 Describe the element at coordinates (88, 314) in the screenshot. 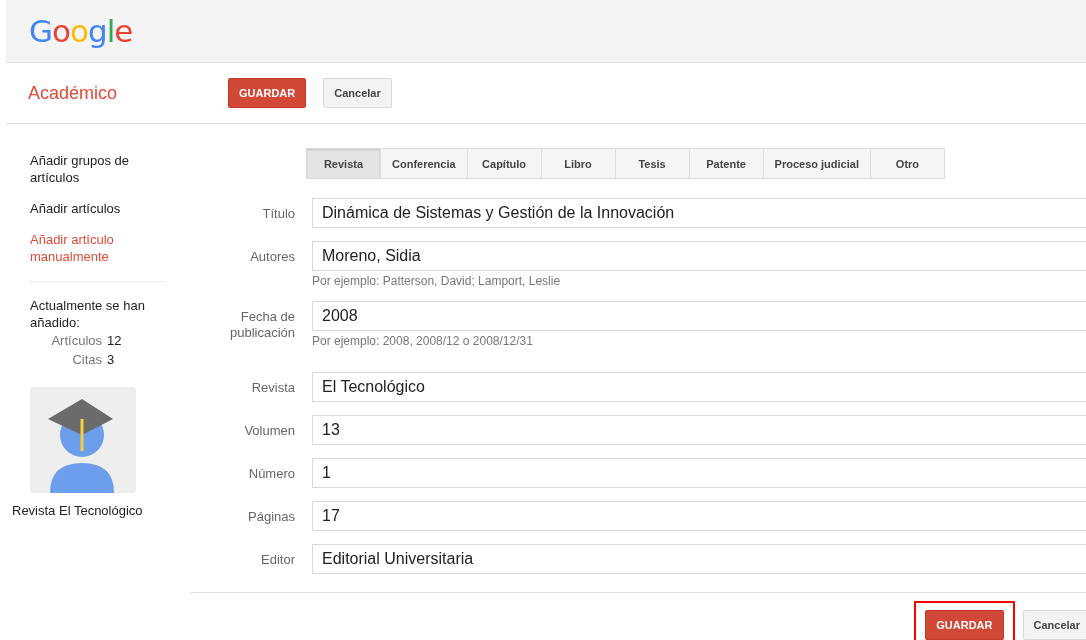

I see `summary-text: Actualmente se han añadido:` at that location.